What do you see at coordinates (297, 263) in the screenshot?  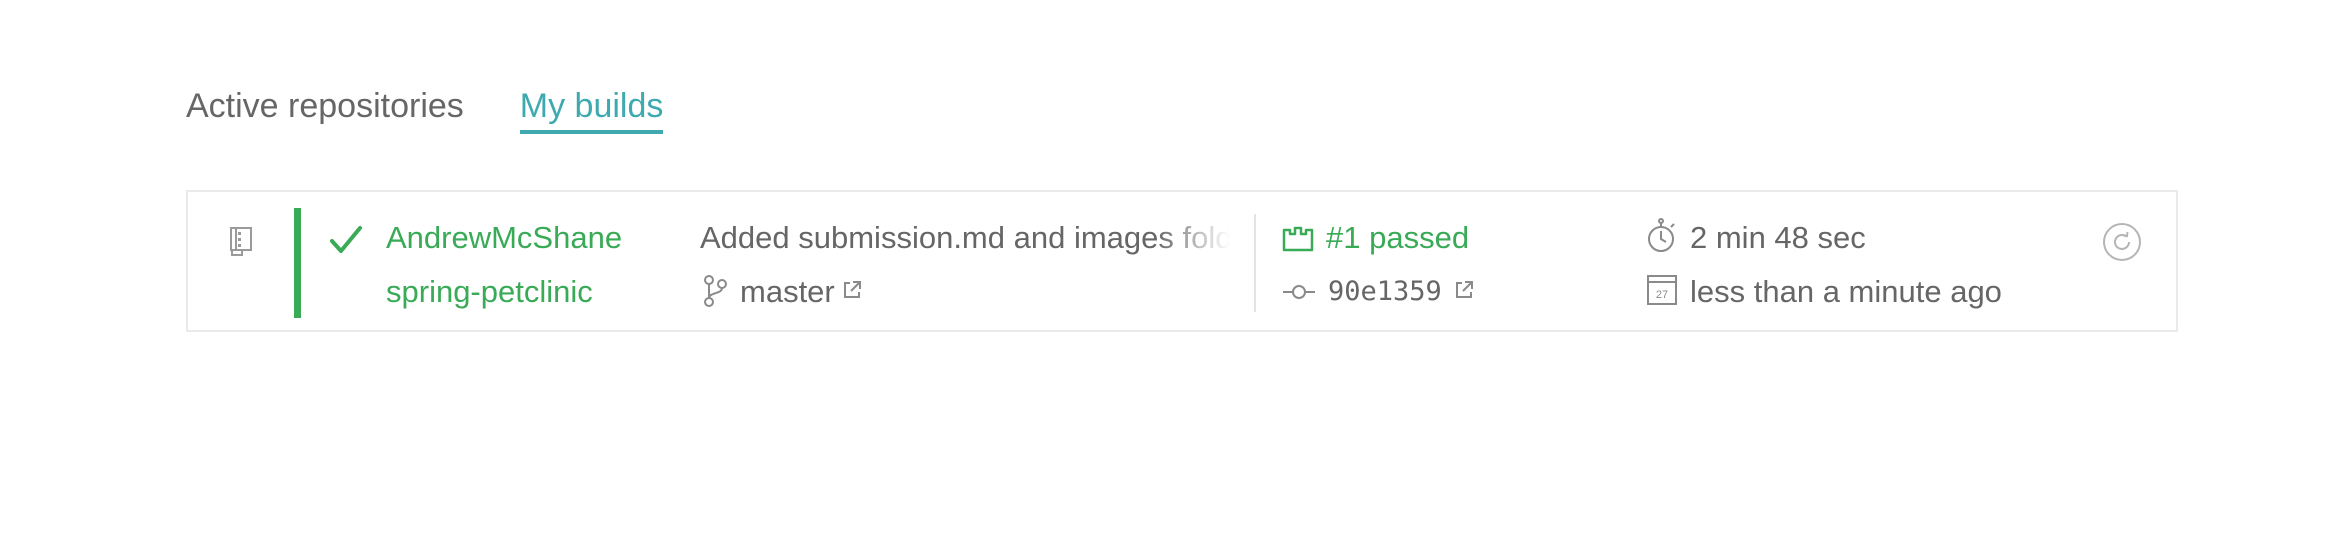 I see `status-bar` at bounding box center [297, 263].